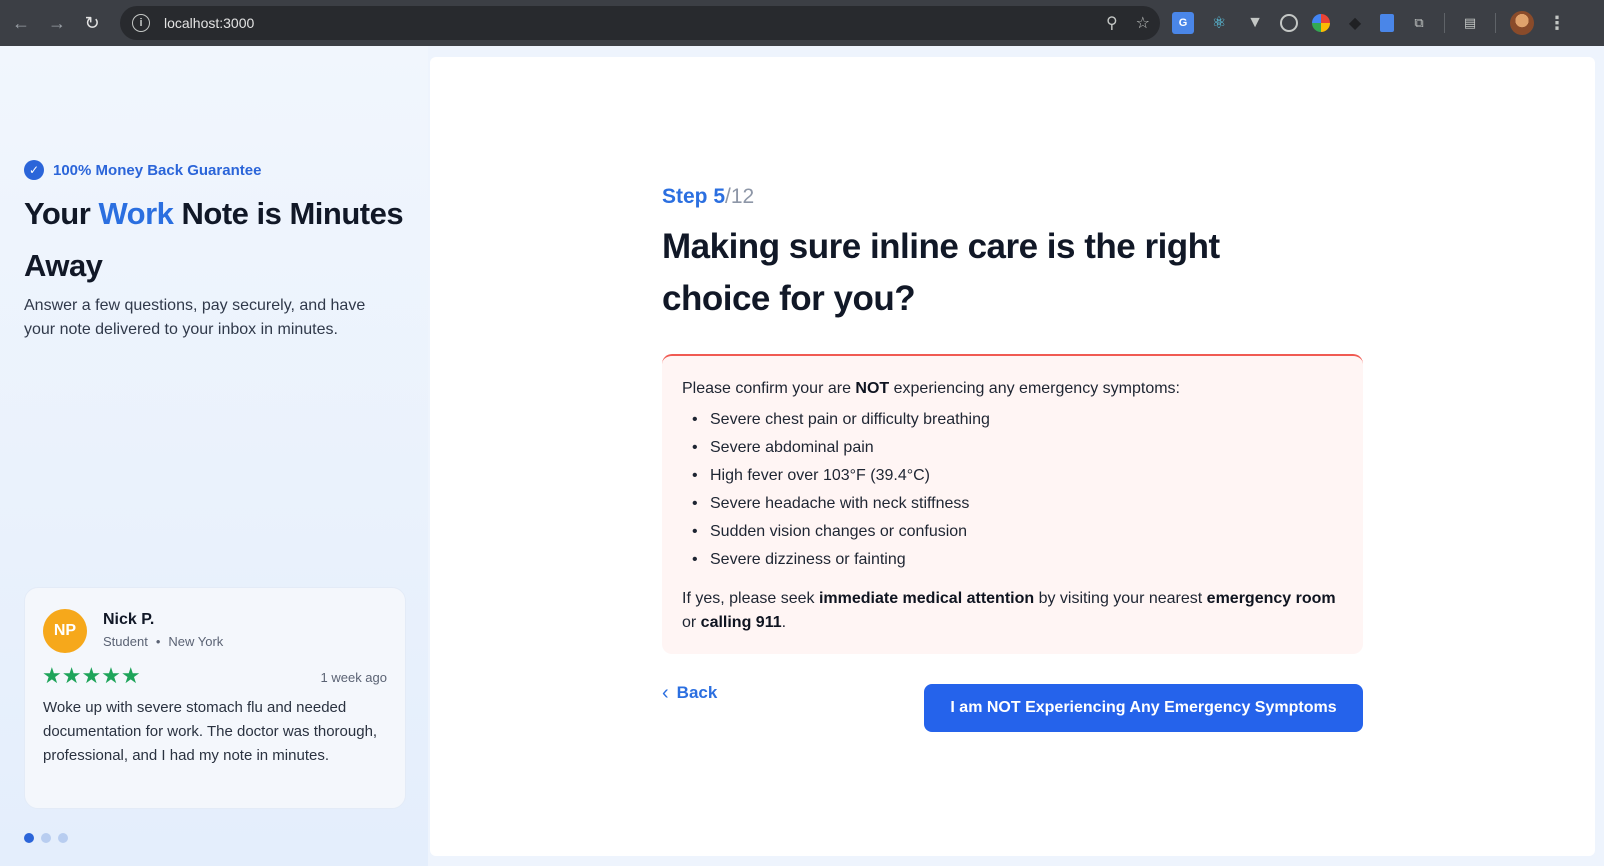  What do you see at coordinates (136, 213) in the screenshot?
I see `hero-title-accent: Work` at bounding box center [136, 213].